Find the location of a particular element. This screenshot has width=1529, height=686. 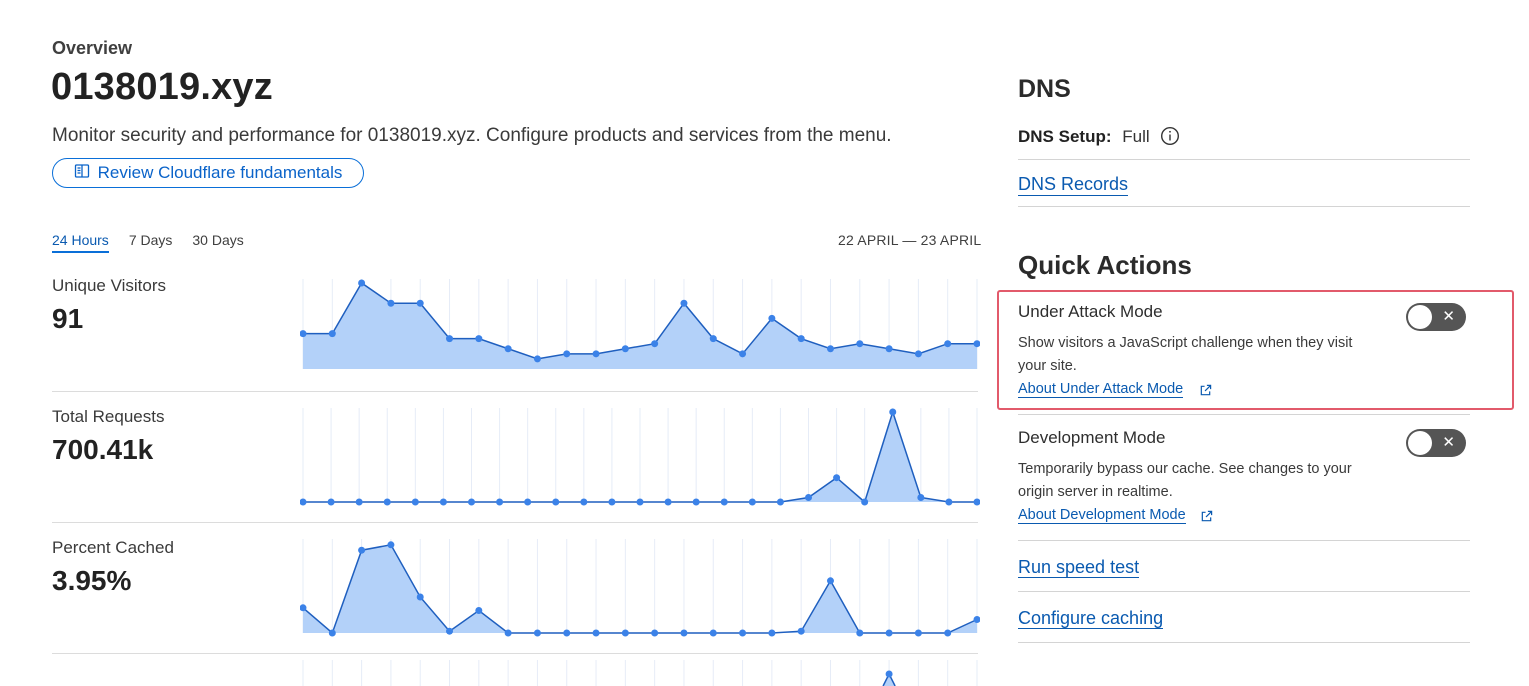

dev-mode-title: Development Mode is located at coordinates (1092, 437).